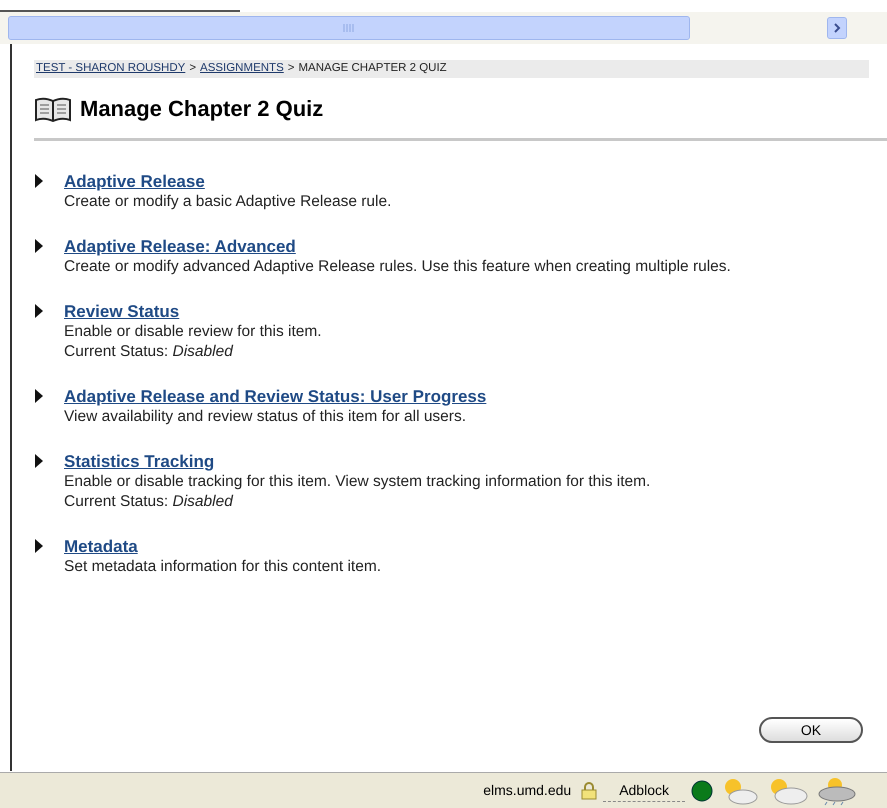  What do you see at coordinates (101, 546) in the screenshot?
I see `item-link: Metadata` at bounding box center [101, 546].